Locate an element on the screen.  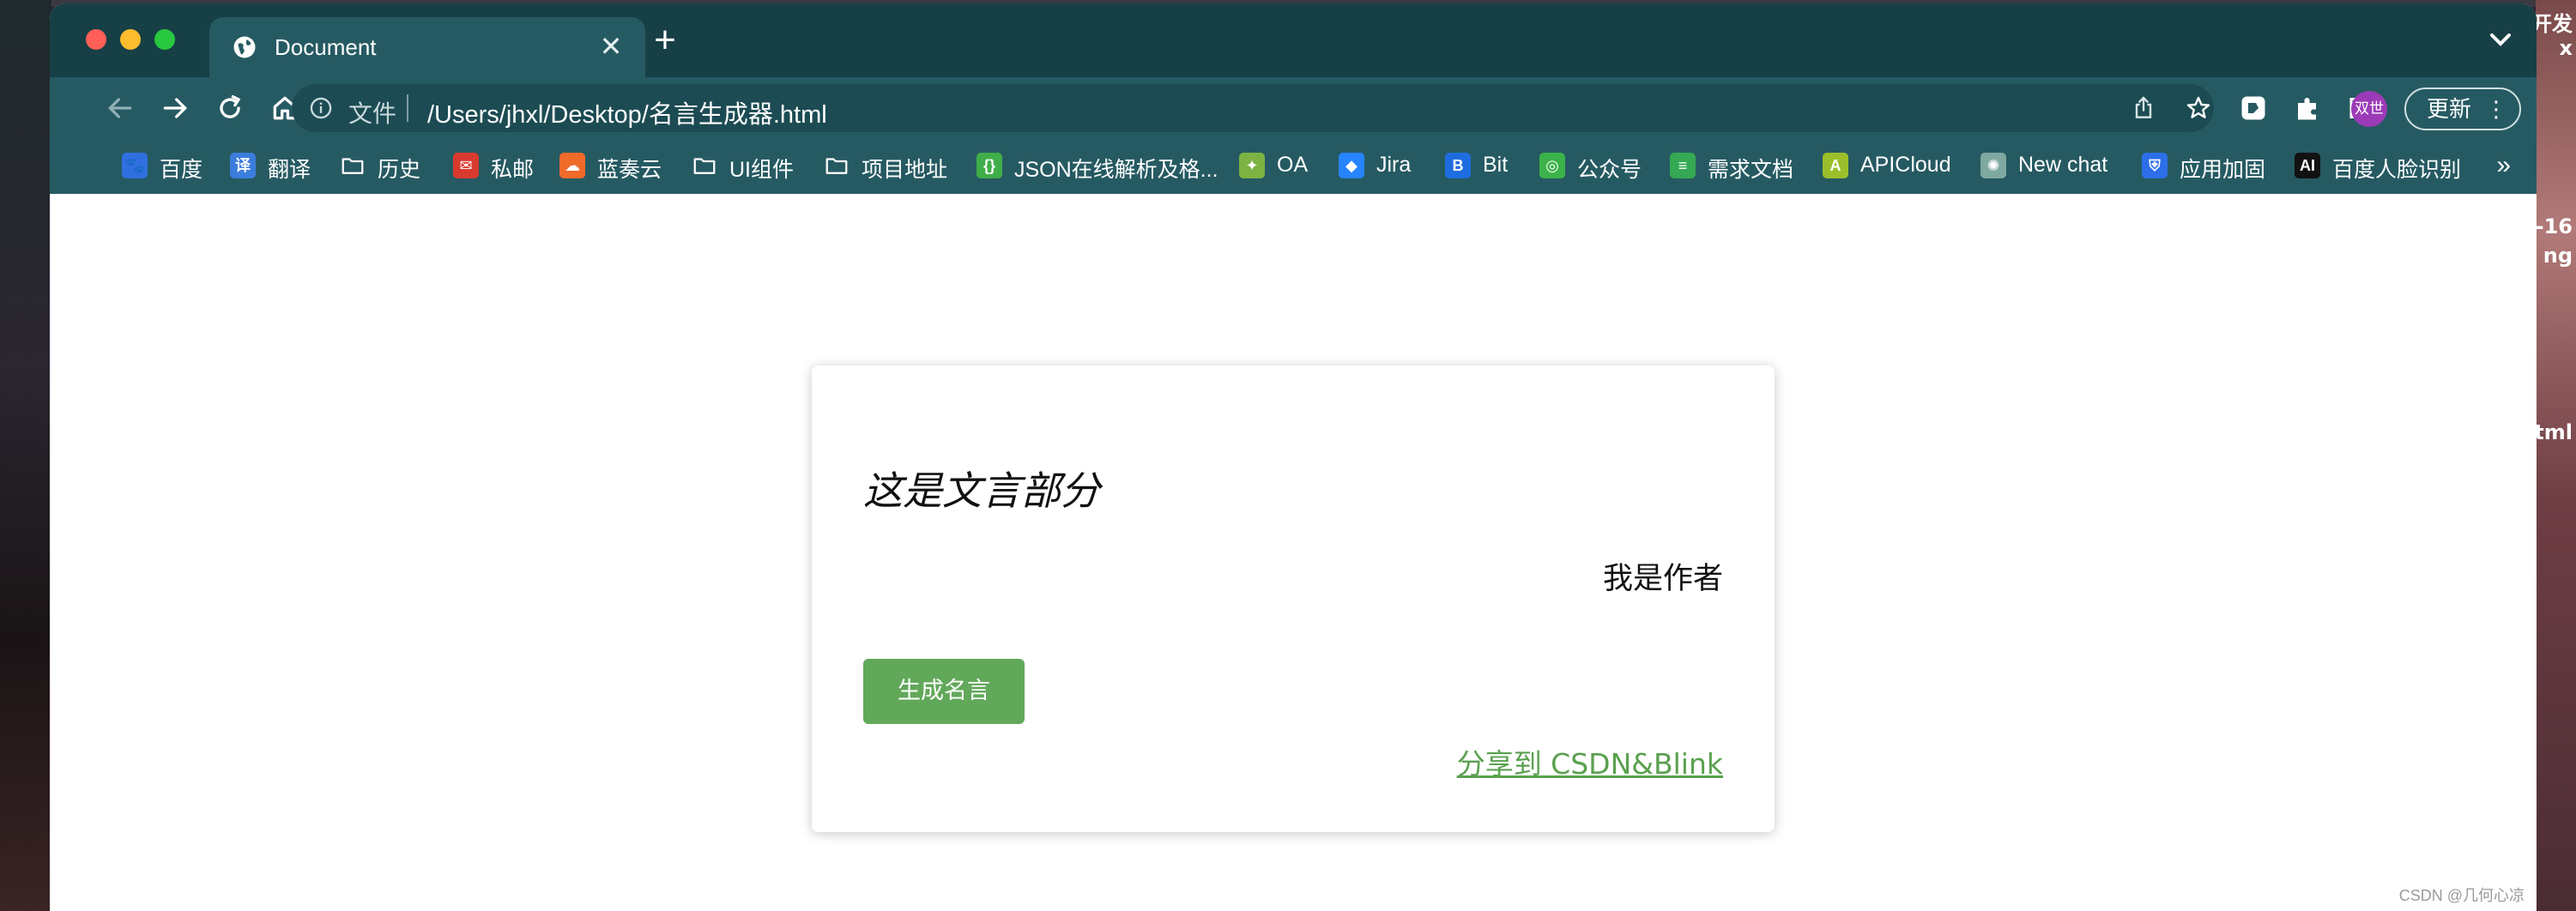
bookmark-label: Bit is located at coordinates (1496, 165).